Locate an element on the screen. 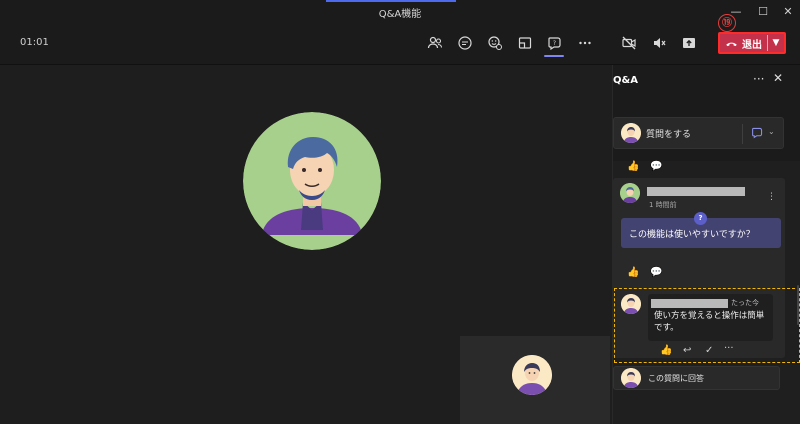  question-more-icon: ⋮ is located at coordinates (771, 197).